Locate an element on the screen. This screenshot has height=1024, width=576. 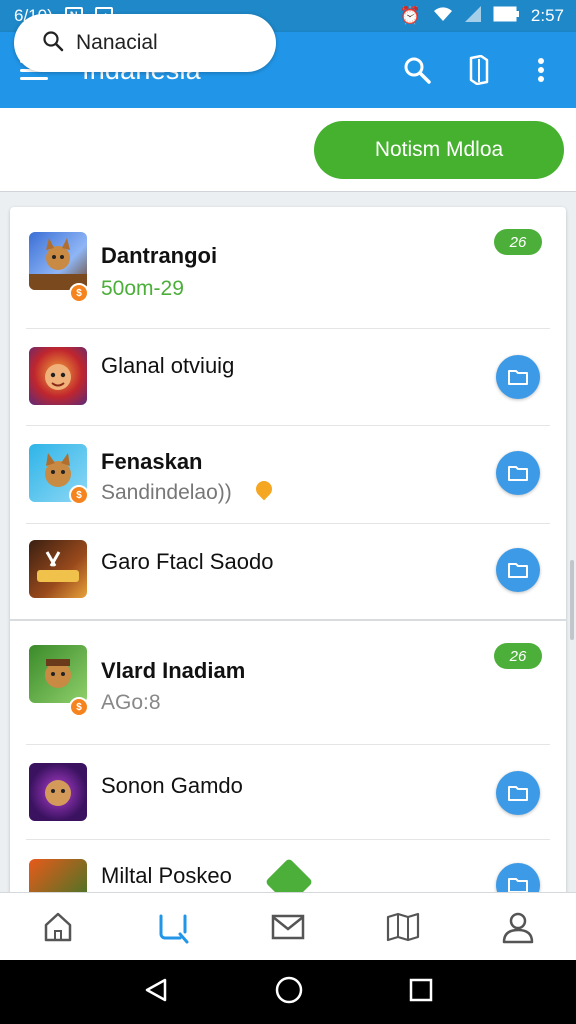
bottom-nav is located at coordinates (288, 926).